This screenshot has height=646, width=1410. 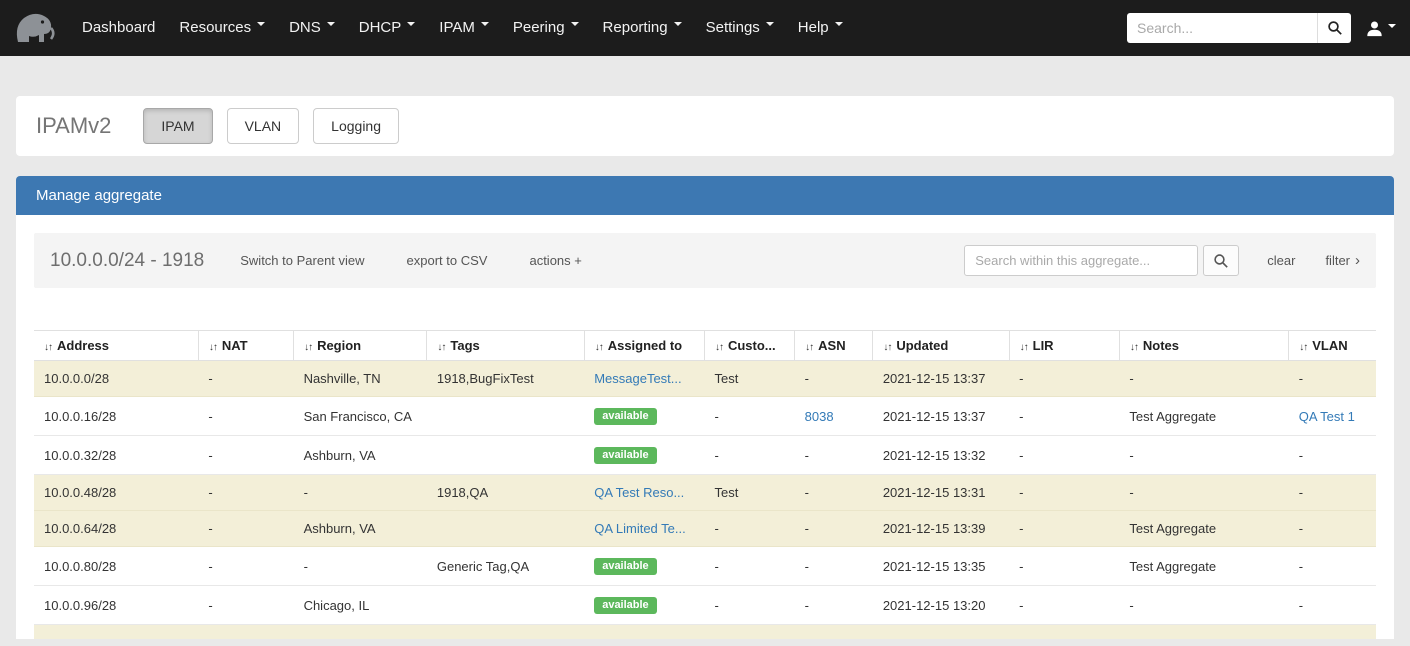 I want to click on aggregate-title: 10.0.0.0/24 - 1918, so click(x=127, y=260).